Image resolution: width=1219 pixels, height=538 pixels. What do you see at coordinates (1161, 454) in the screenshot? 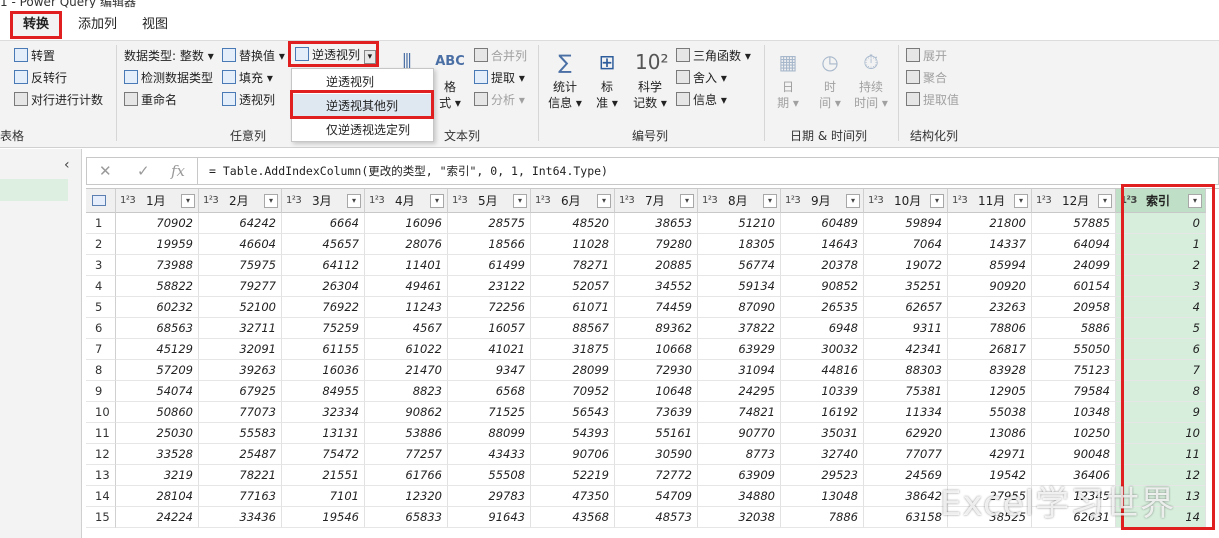
I see `index-cell: 11` at bounding box center [1161, 454].